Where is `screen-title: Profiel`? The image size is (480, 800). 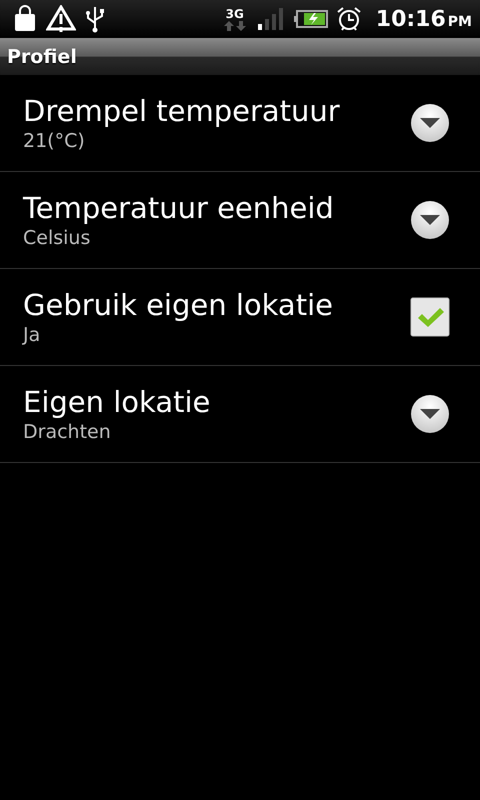 screen-title: Profiel is located at coordinates (42, 57).